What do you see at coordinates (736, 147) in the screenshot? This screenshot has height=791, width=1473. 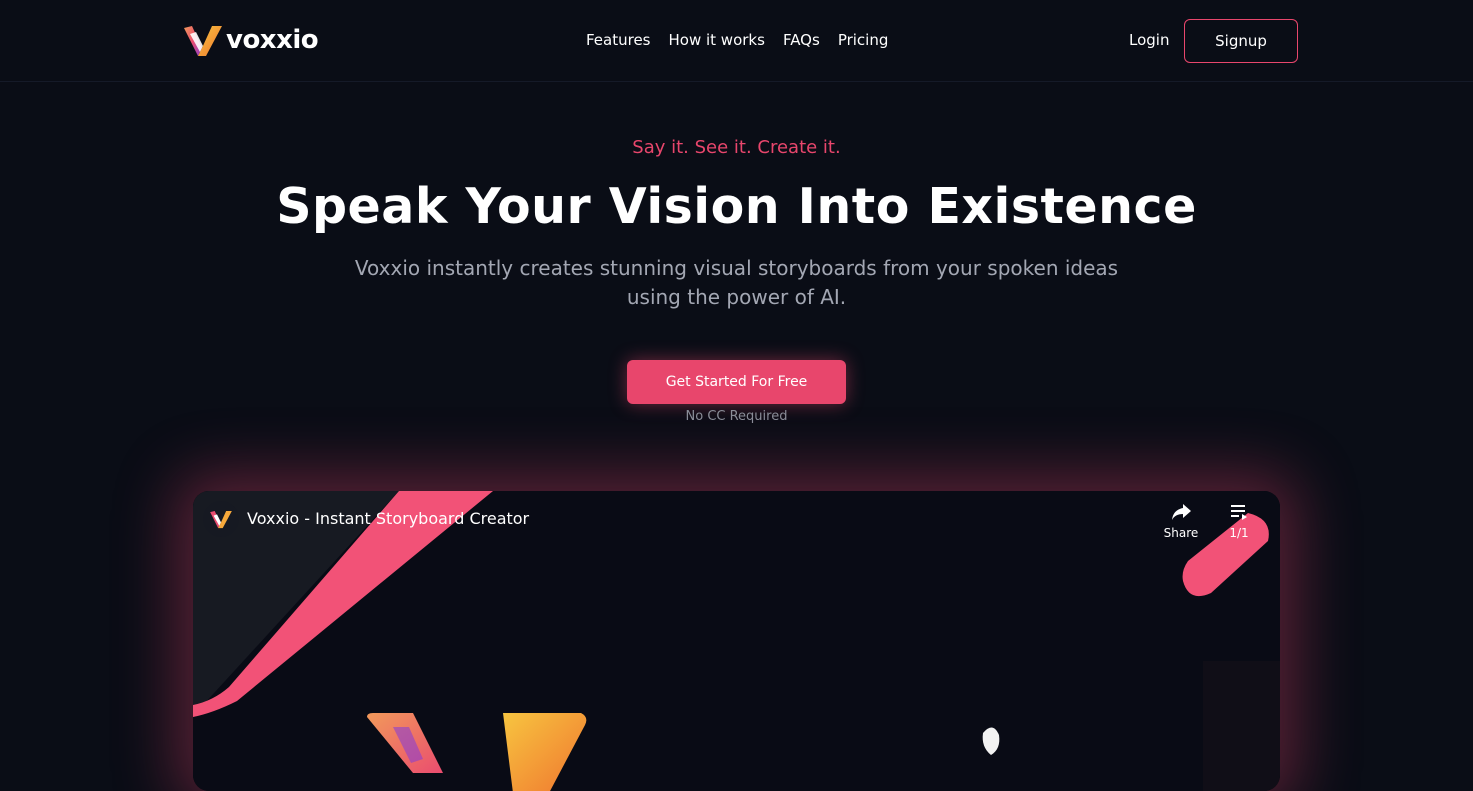 I see `hero-tagline: Say it. See it. Create it.` at bounding box center [736, 147].